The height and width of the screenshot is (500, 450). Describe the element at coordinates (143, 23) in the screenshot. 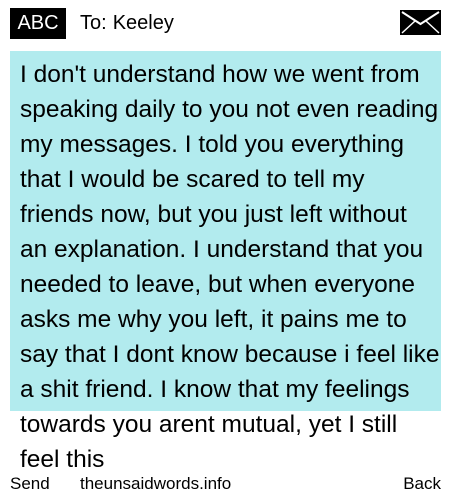

I see `recipient-name: Keeley` at that location.